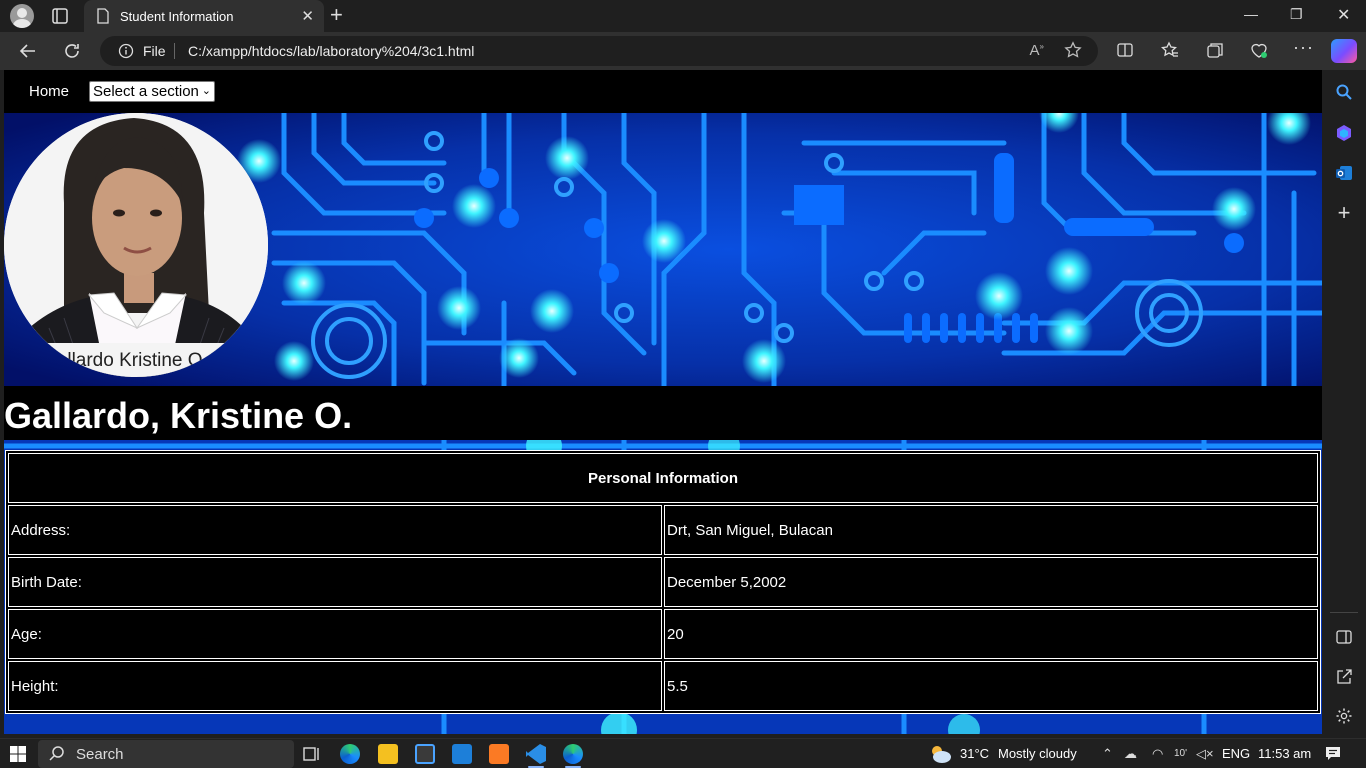 The width and height of the screenshot is (1366, 768). I want to click on back-icon, so click(28, 51).